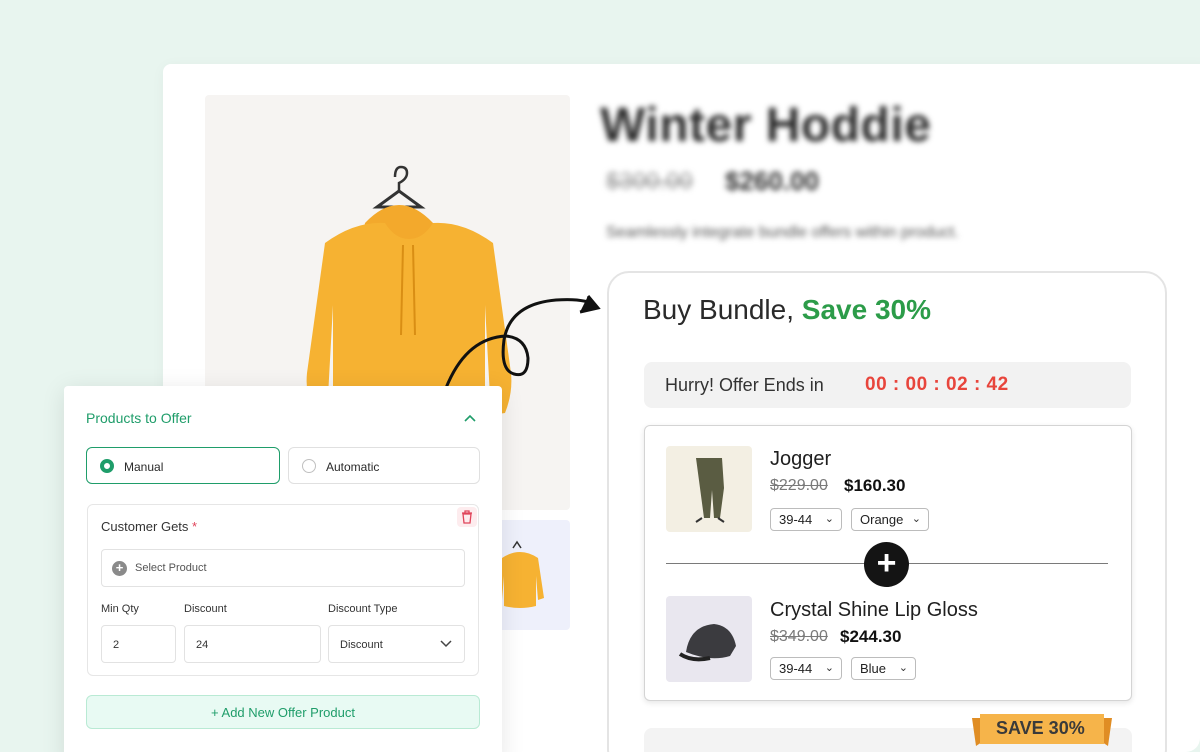 The width and height of the screenshot is (1200, 752). I want to click on item-2-old-price: $349.00, so click(799, 636).